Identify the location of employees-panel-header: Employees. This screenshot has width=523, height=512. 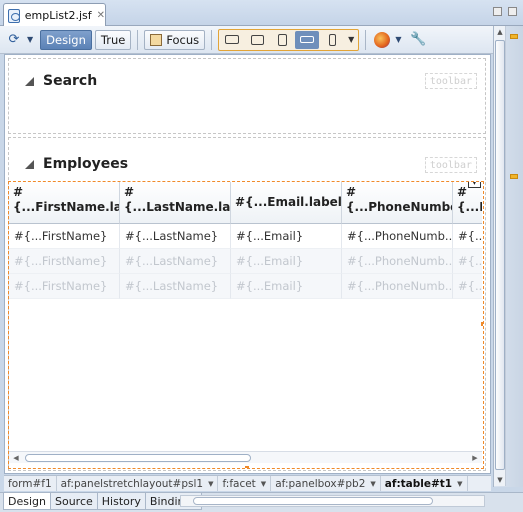
(76, 164).